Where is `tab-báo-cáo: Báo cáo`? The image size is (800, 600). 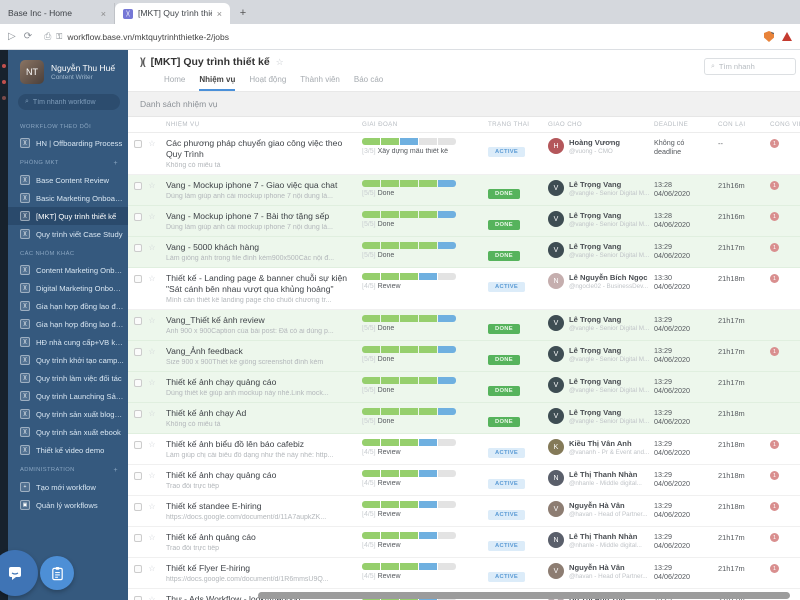 tab-báo-cáo: Báo cáo is located at coordinates (368, 83).